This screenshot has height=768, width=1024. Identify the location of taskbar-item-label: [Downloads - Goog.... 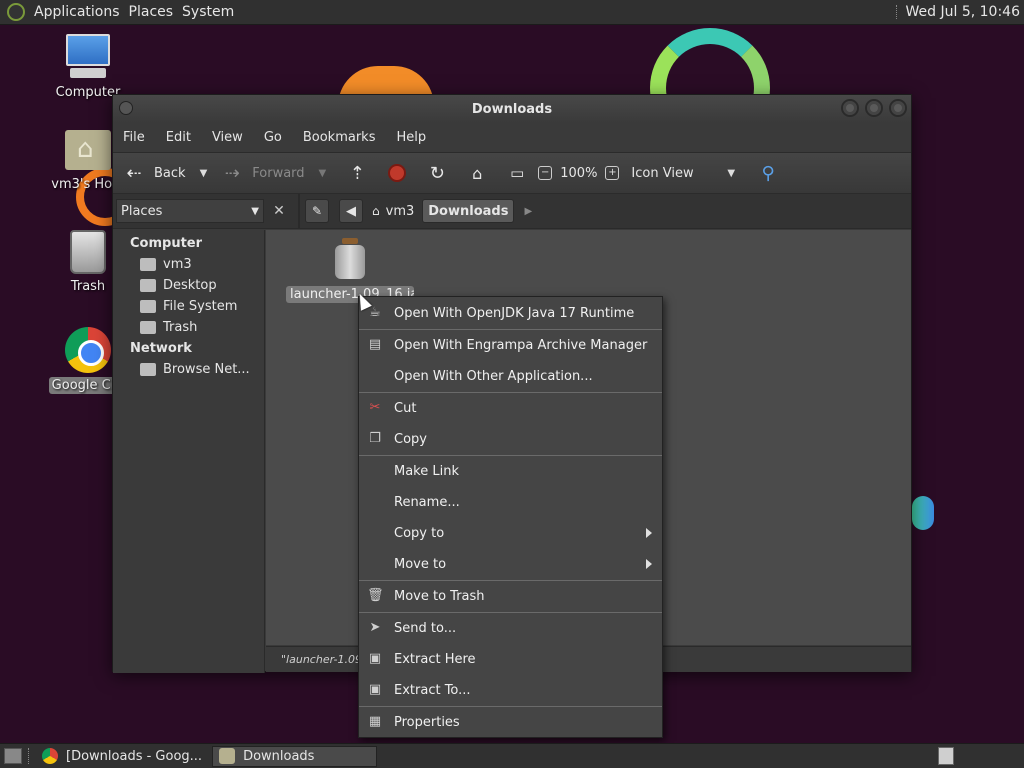
(134, 756).